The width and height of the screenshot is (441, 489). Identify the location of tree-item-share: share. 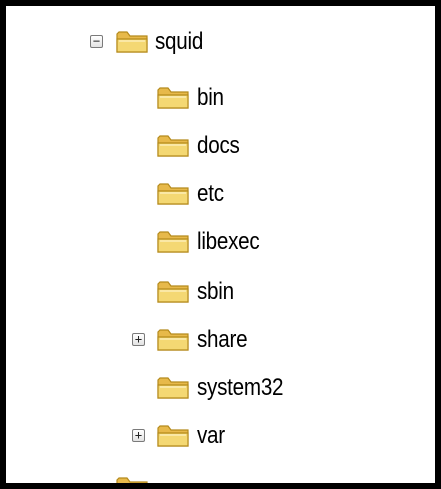
(222, 340).